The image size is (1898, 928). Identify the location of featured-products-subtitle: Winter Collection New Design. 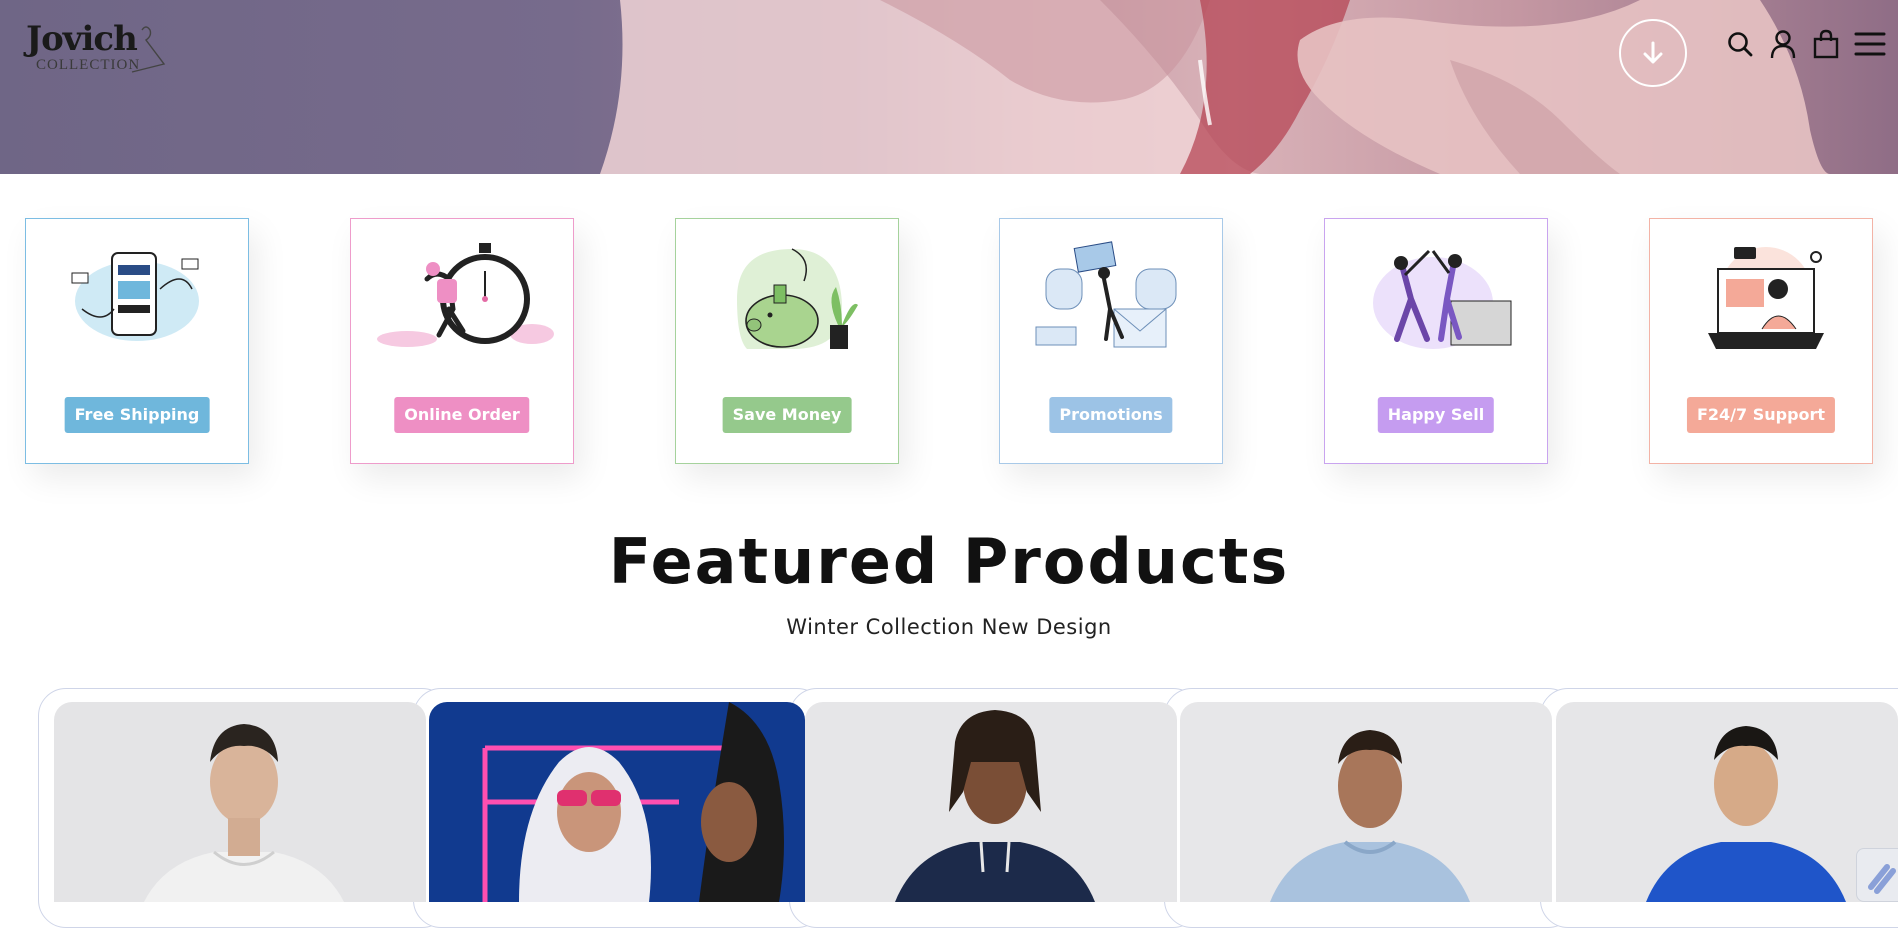
(949, 627).